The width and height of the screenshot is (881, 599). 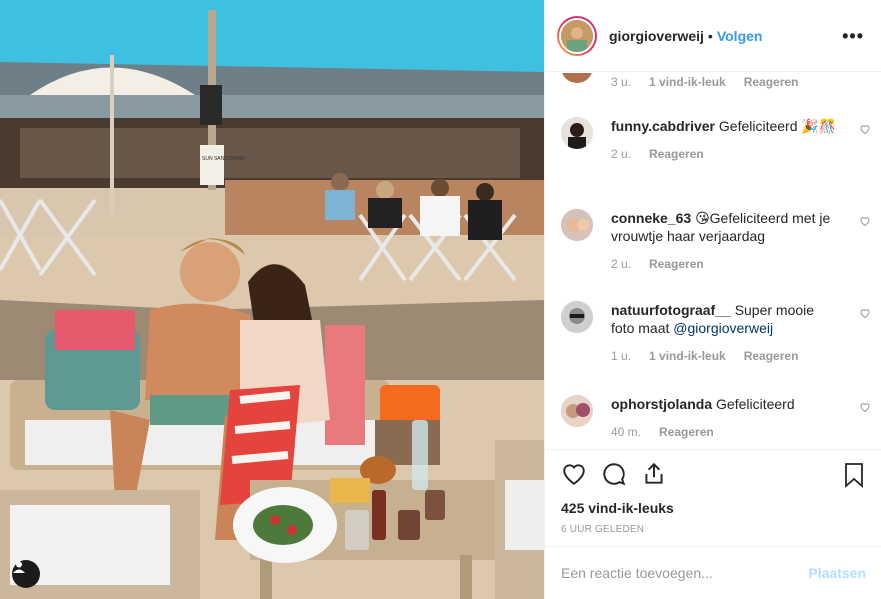 I want to click on comment-meta: 1 u. 1 vind-ik-leuk Reageren, so click(x=741, y=356).